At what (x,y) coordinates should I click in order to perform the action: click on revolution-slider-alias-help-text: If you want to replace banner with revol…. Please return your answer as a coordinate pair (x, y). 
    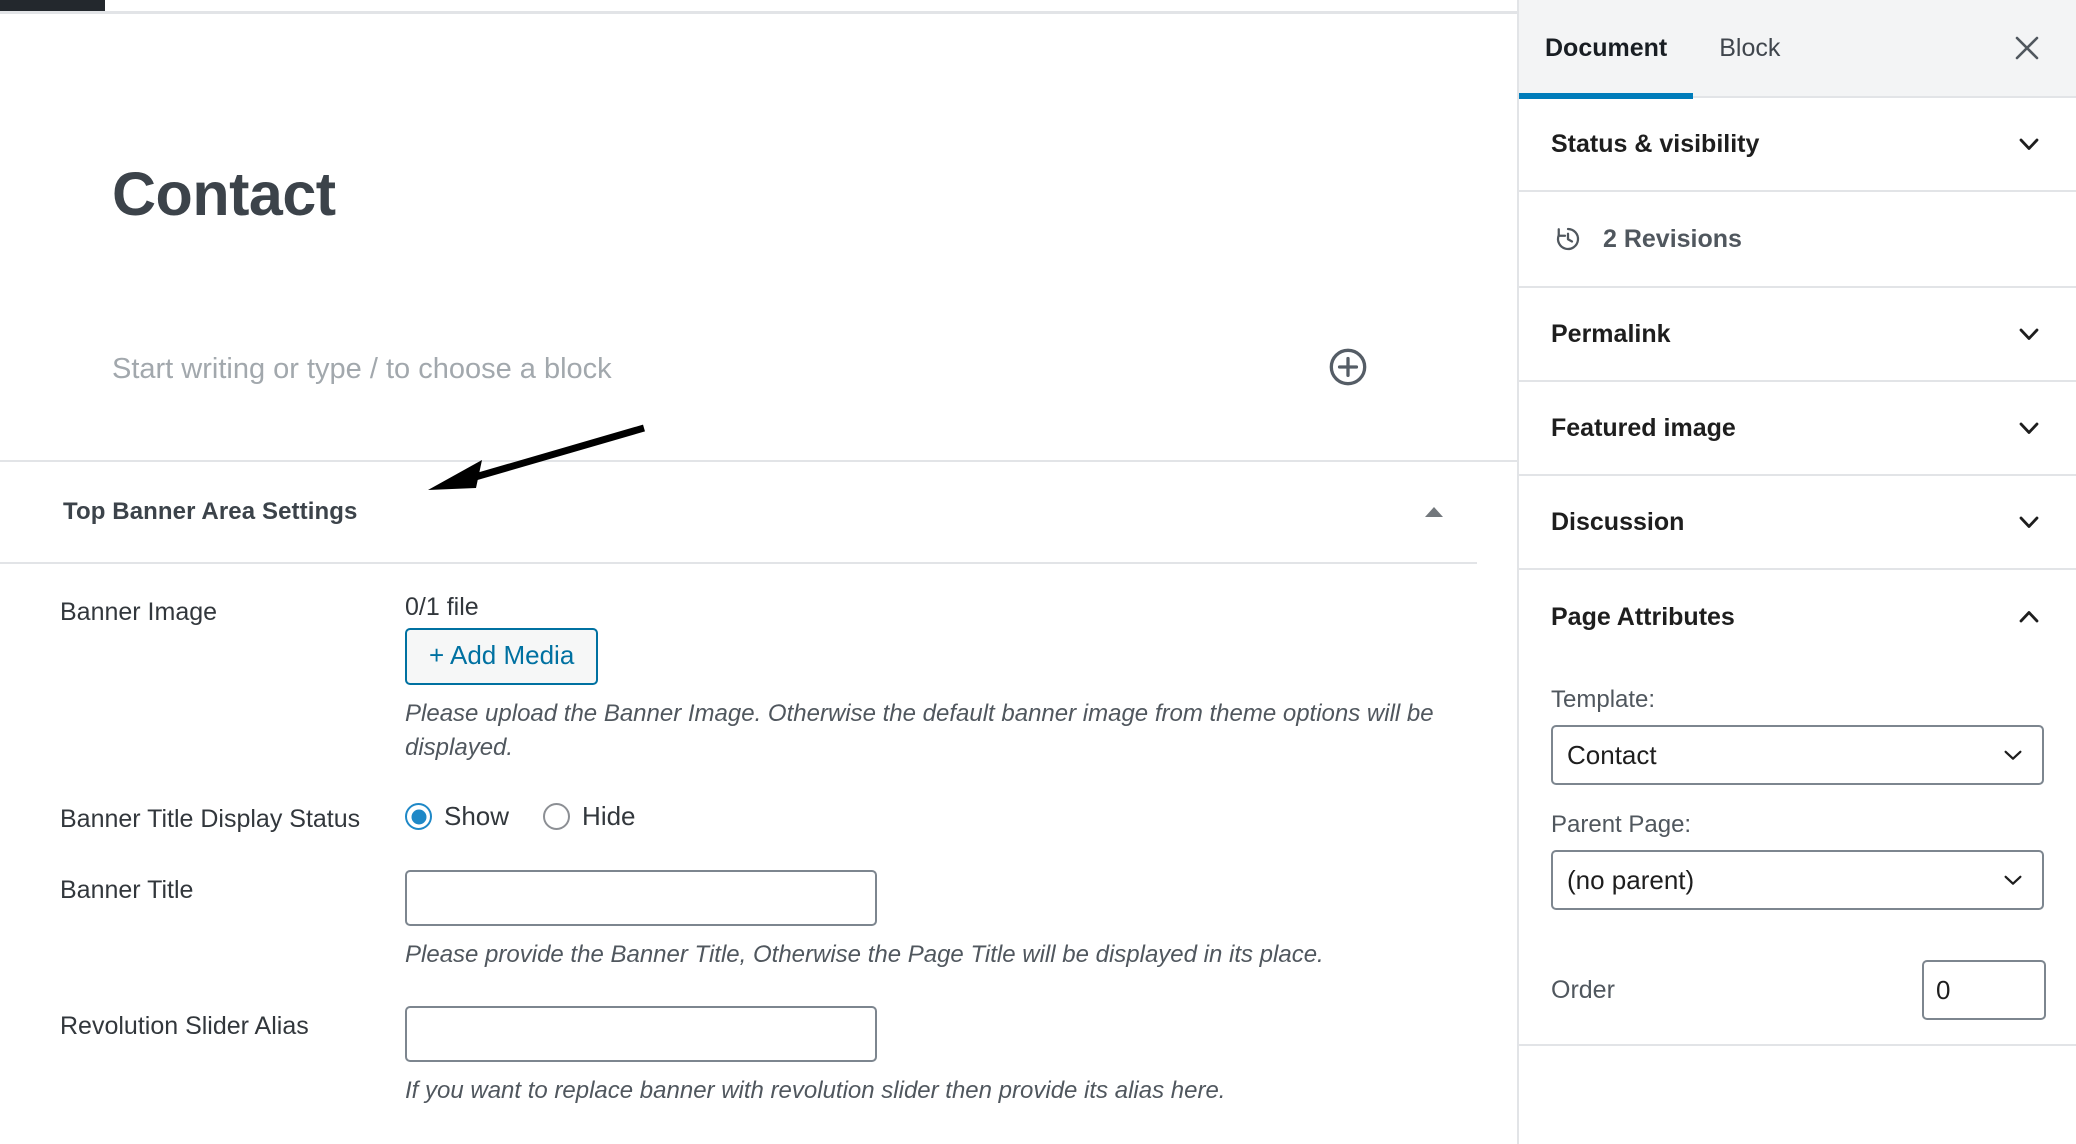
    Looking at the image, I should click on (815, 1090).